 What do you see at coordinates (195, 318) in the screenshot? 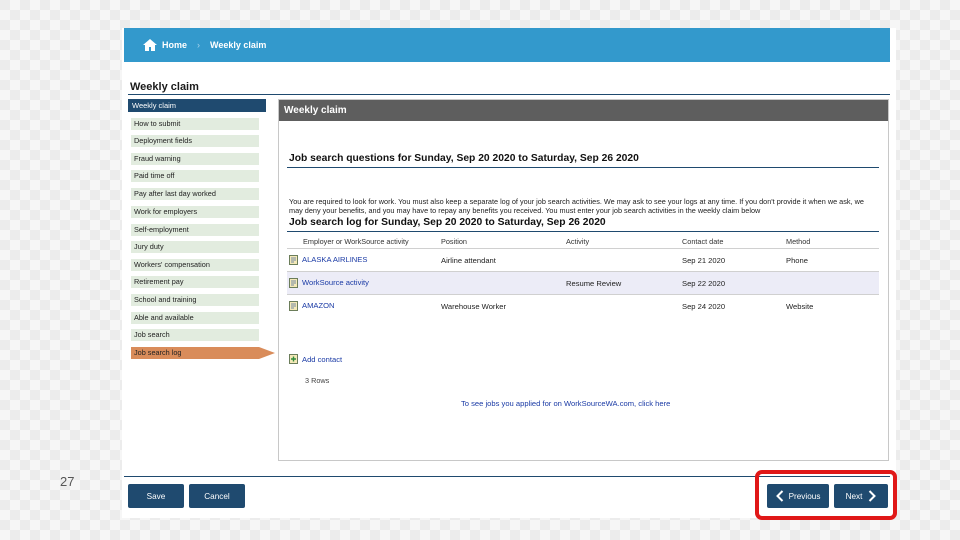
I see `sidebar-item-able-and-available: Able and available` at bounding box center [195, 318].